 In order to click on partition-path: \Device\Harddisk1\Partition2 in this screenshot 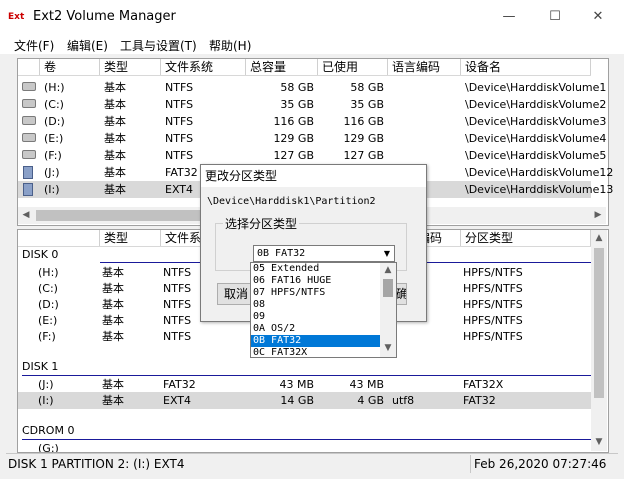, I will do `click(291, 201)`.